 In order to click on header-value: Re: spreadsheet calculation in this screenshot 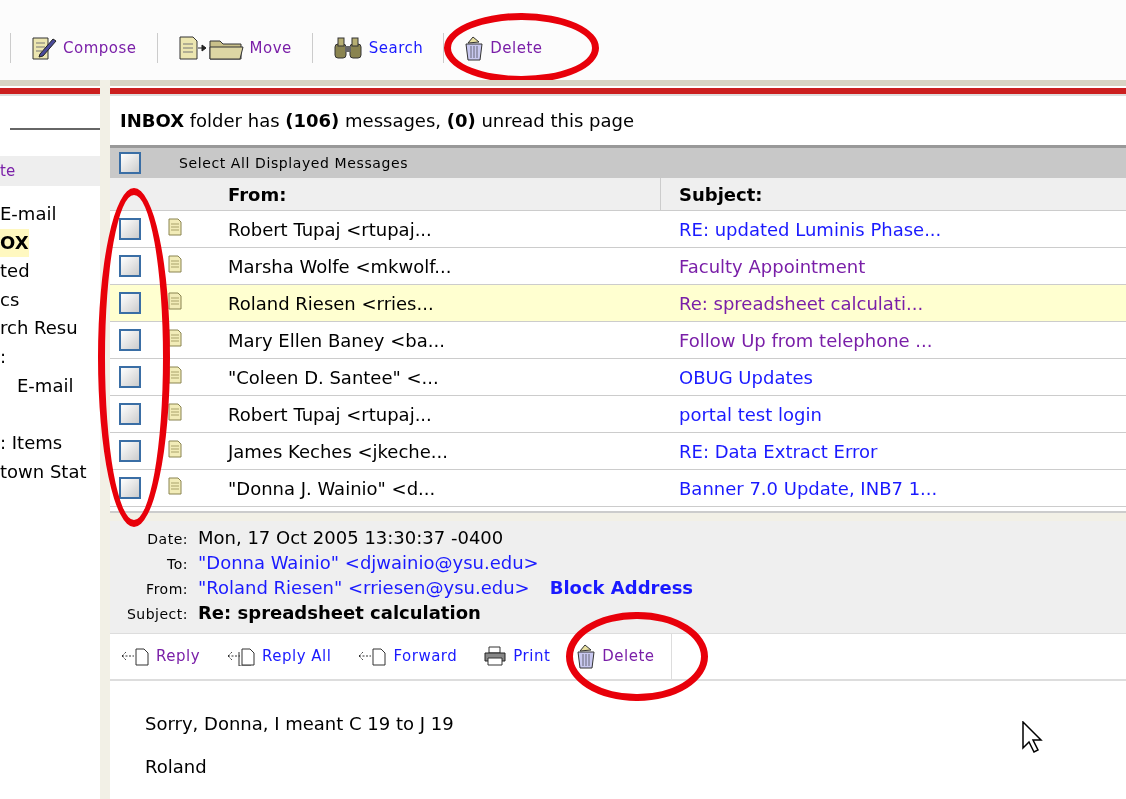, I will do `click(339, 612)`.